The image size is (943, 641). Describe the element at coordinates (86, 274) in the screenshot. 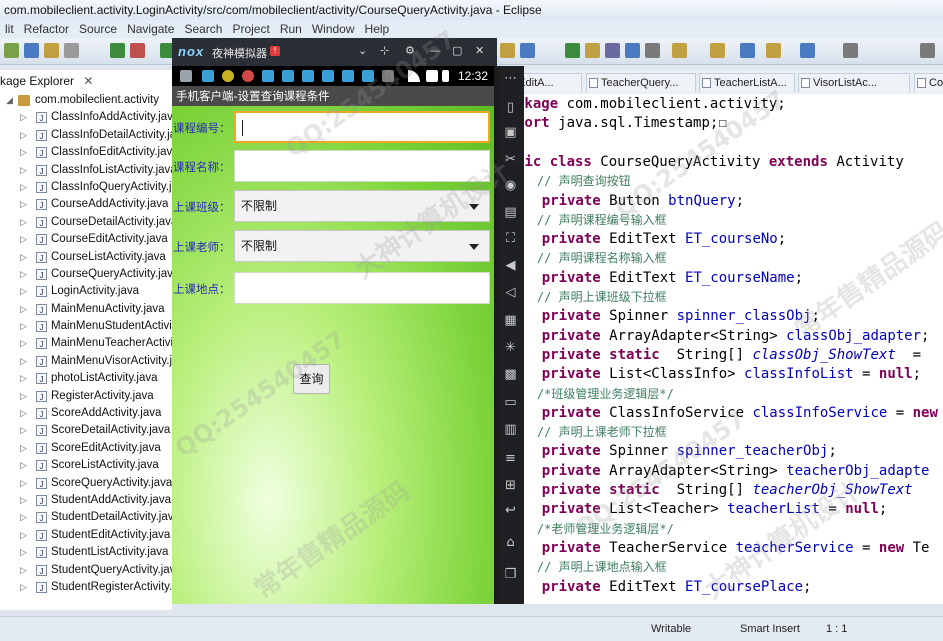

I see `tree-item-file: ▷ J CourseQueryActivity.java` at that location.